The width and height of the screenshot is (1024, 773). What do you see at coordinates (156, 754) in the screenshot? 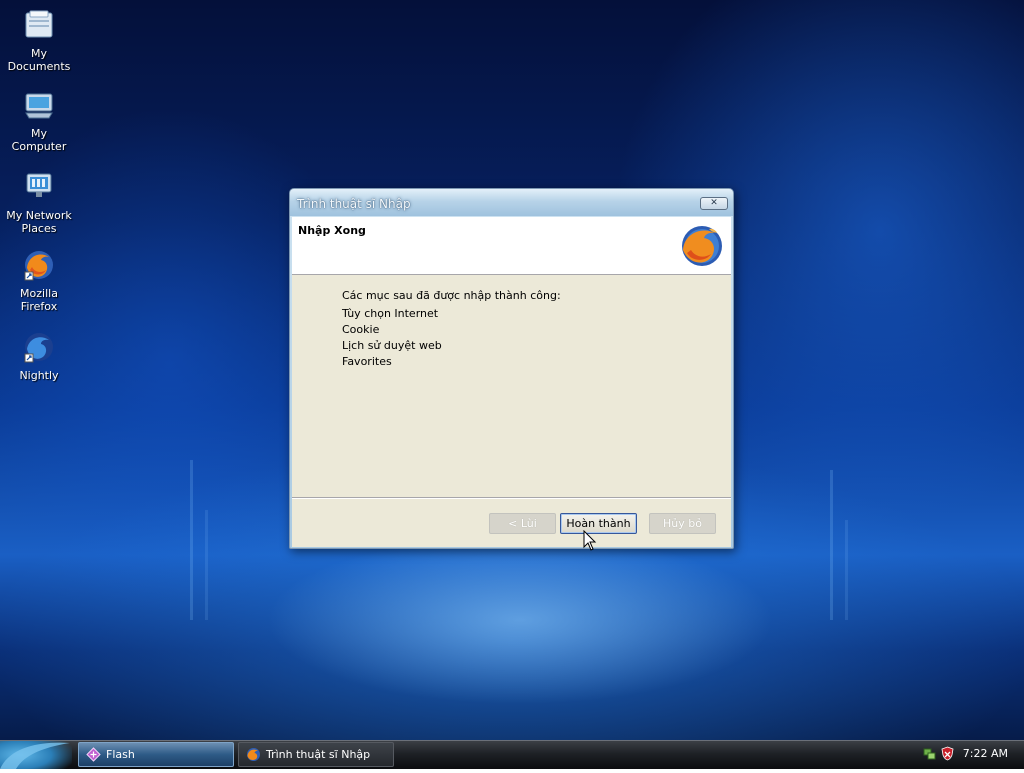
I see `taskbar-button-flash: Flash` at bounding box center [156, 754].